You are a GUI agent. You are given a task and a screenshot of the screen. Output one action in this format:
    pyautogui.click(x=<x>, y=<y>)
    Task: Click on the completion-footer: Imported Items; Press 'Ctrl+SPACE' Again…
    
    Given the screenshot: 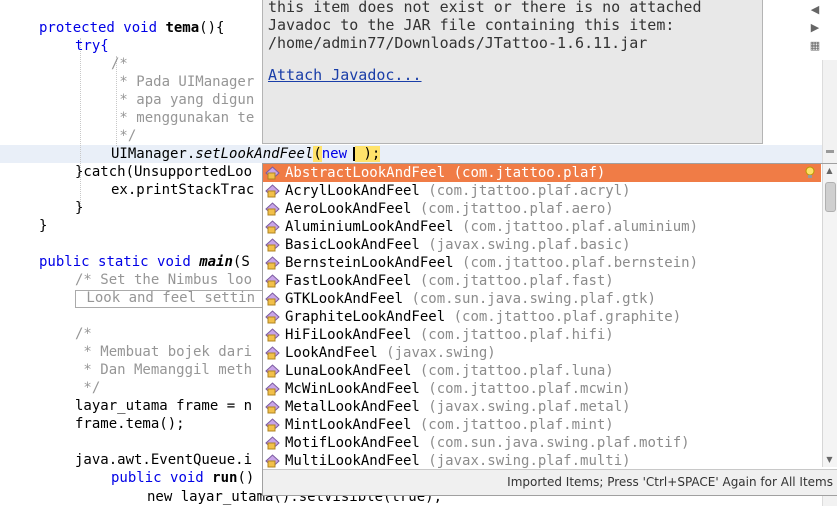 What is the action you would take?
    pyautogui.click(x=550, y=482)
    